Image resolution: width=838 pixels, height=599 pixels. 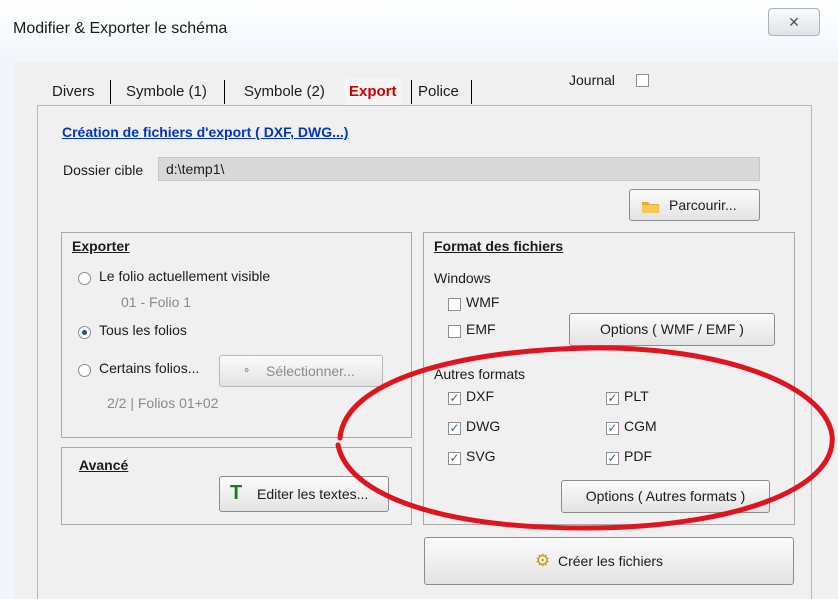 What do you see at coordinates (592, 80) in the screenshot?
I see `journal-label: Journal` at bounding box center [592, 80].